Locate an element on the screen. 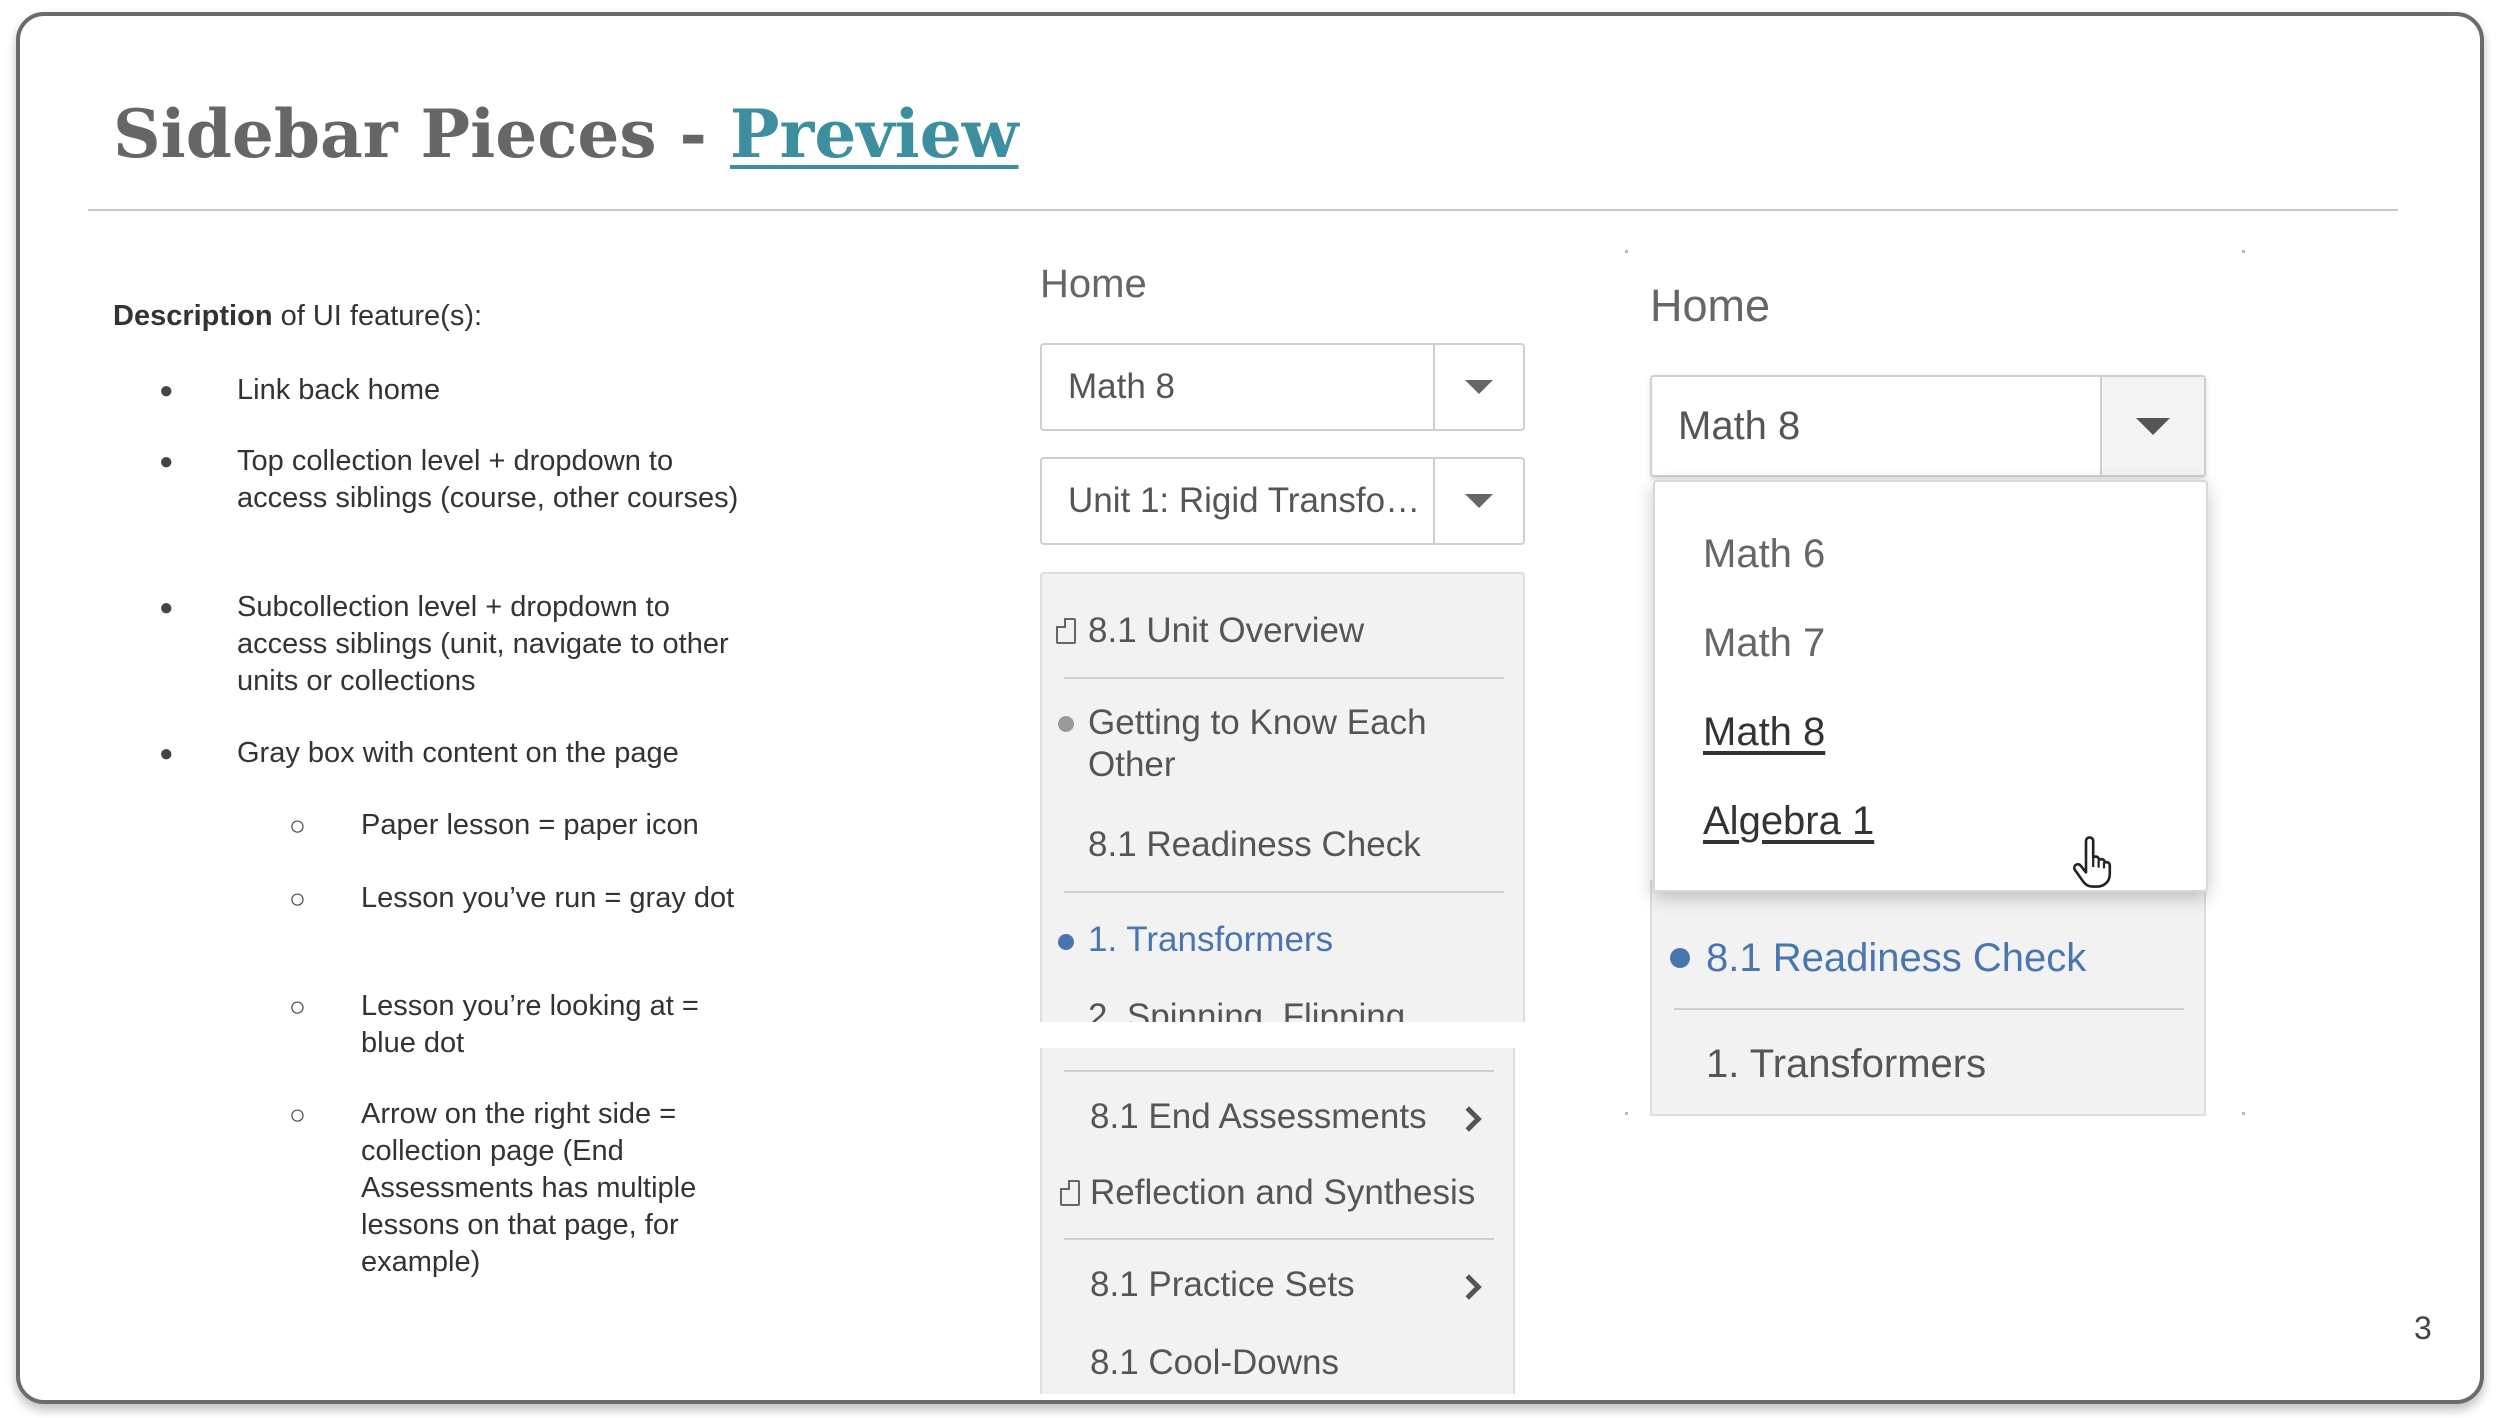 The width and height of the screenshot is (2500, 1418). bullet-item: ● Link back home is located at coordinates (300, 390).